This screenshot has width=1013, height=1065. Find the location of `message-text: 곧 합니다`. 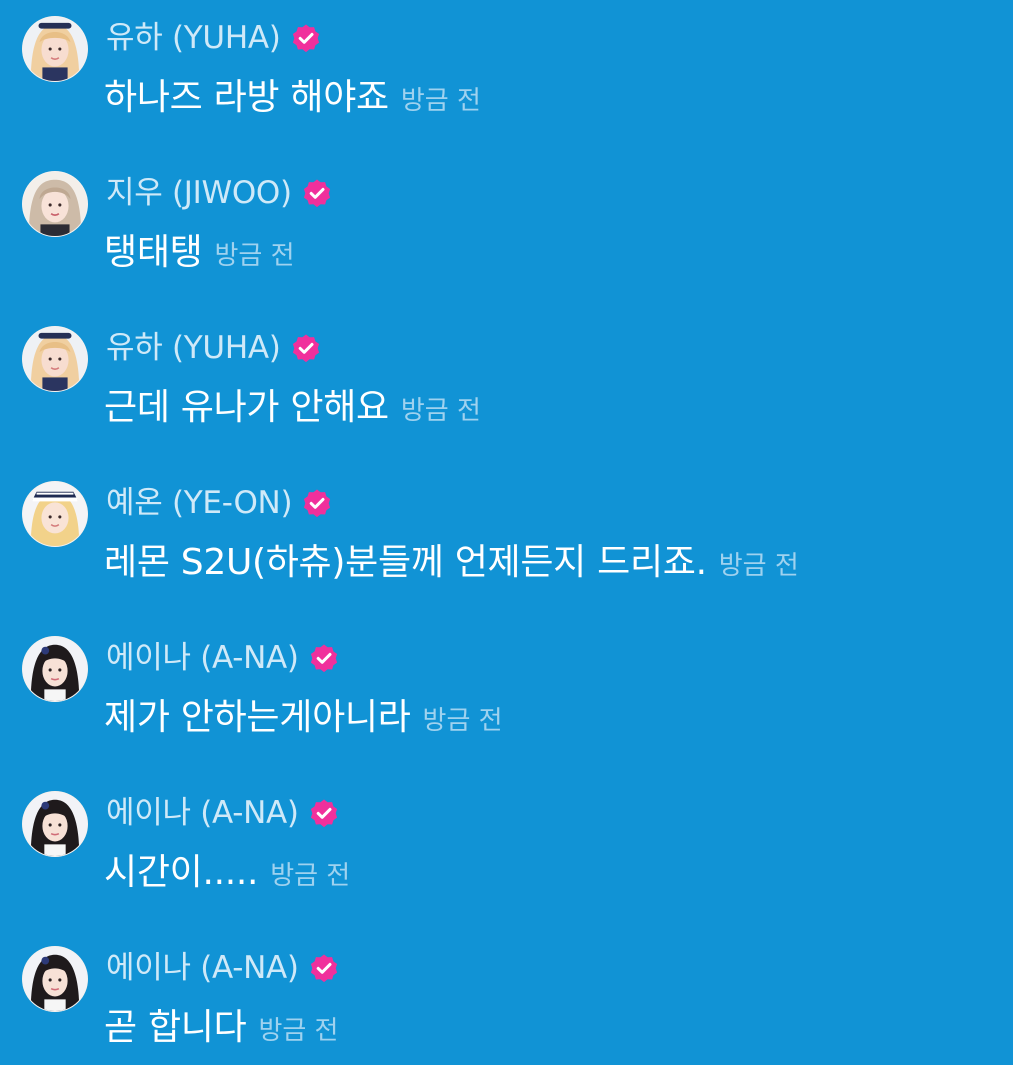

message-text: 곧 합니다 is located at coordinates (175, 1027).